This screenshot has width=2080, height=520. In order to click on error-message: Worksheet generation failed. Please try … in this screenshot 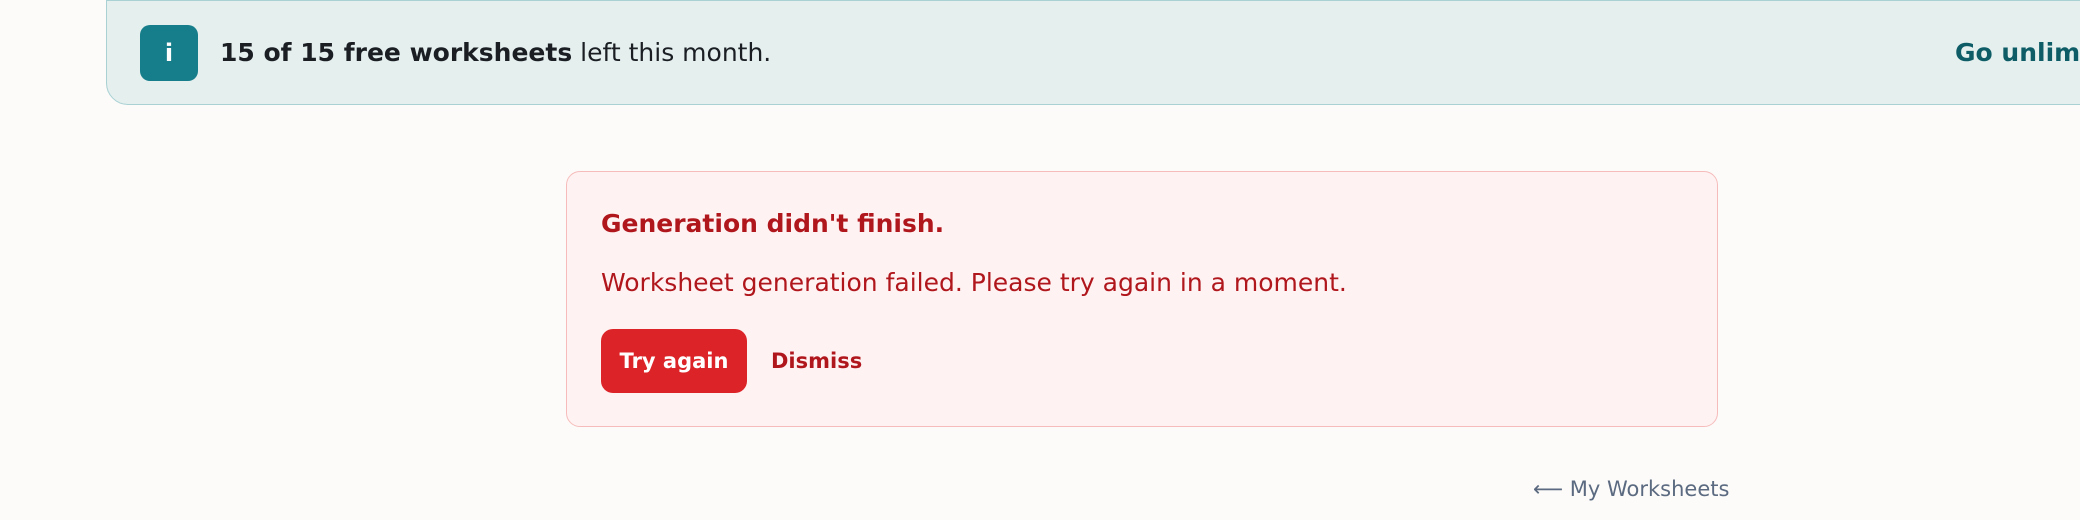, I will do `click(974, 282)`.